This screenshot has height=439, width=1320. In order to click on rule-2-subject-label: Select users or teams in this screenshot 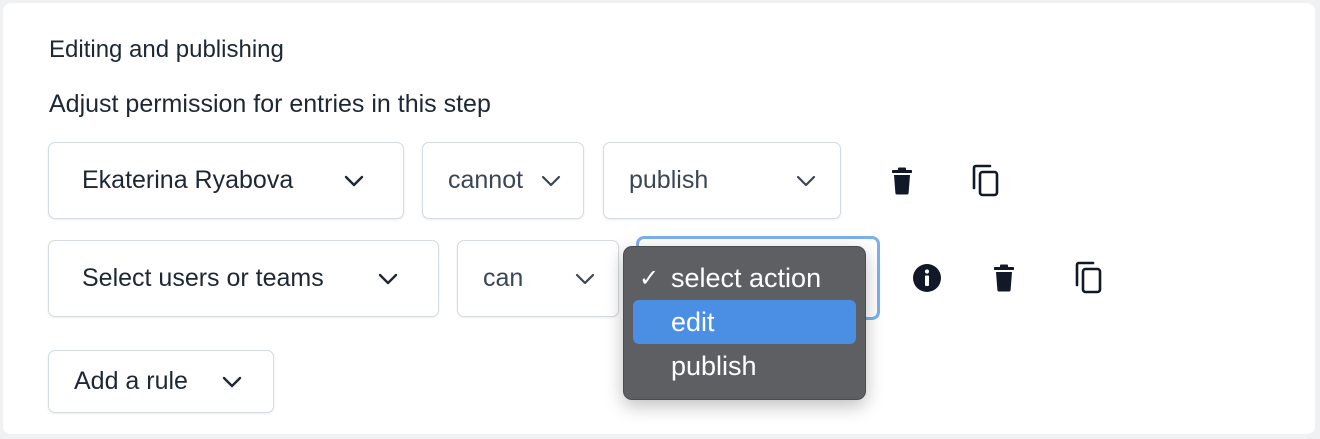, I will do `click(203, 278)`.